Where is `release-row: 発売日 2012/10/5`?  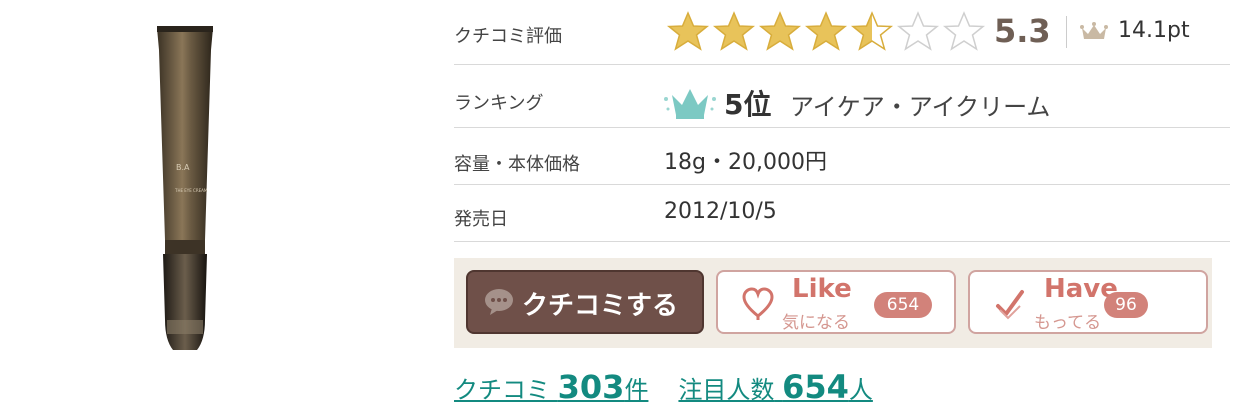 release-row: 発売日 2012/10/5 is located at coordinates (842, 213).